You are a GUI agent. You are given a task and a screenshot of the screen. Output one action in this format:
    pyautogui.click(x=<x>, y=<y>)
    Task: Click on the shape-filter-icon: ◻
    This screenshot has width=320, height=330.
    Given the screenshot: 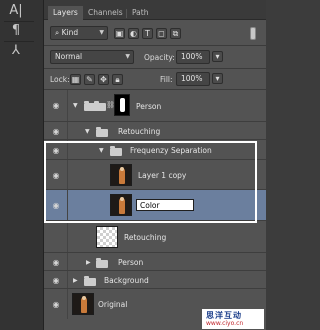 What is the action you would take?
    pyautogui.click(x=161, y=33)
    